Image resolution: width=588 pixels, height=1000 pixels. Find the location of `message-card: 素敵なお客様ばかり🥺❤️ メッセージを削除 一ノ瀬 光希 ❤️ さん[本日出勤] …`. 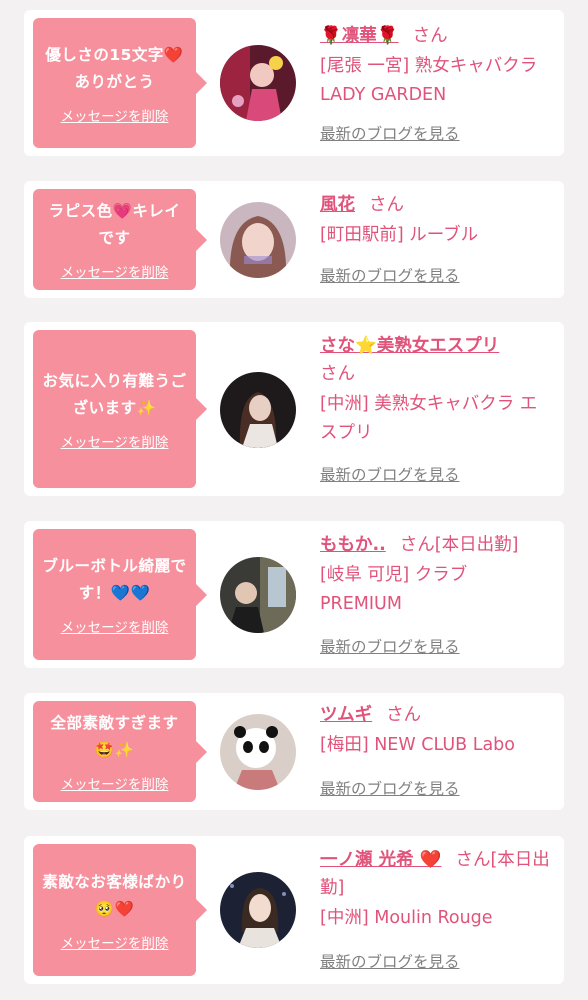

message-card: 素敵なお客様ばかり🥺❤️ メッセージを削除 一ノ瀬 光希 ❤️ さん[本日出勤] … is located at coordinates (294, 910).